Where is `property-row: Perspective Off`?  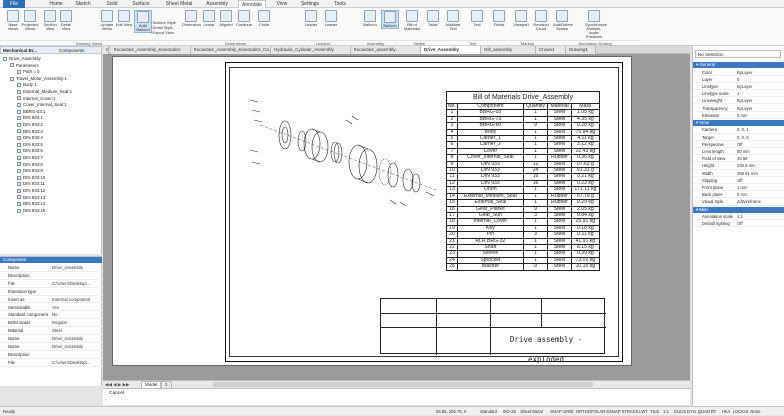
property-row: Perspective Off is located at coordinates (738, 144).